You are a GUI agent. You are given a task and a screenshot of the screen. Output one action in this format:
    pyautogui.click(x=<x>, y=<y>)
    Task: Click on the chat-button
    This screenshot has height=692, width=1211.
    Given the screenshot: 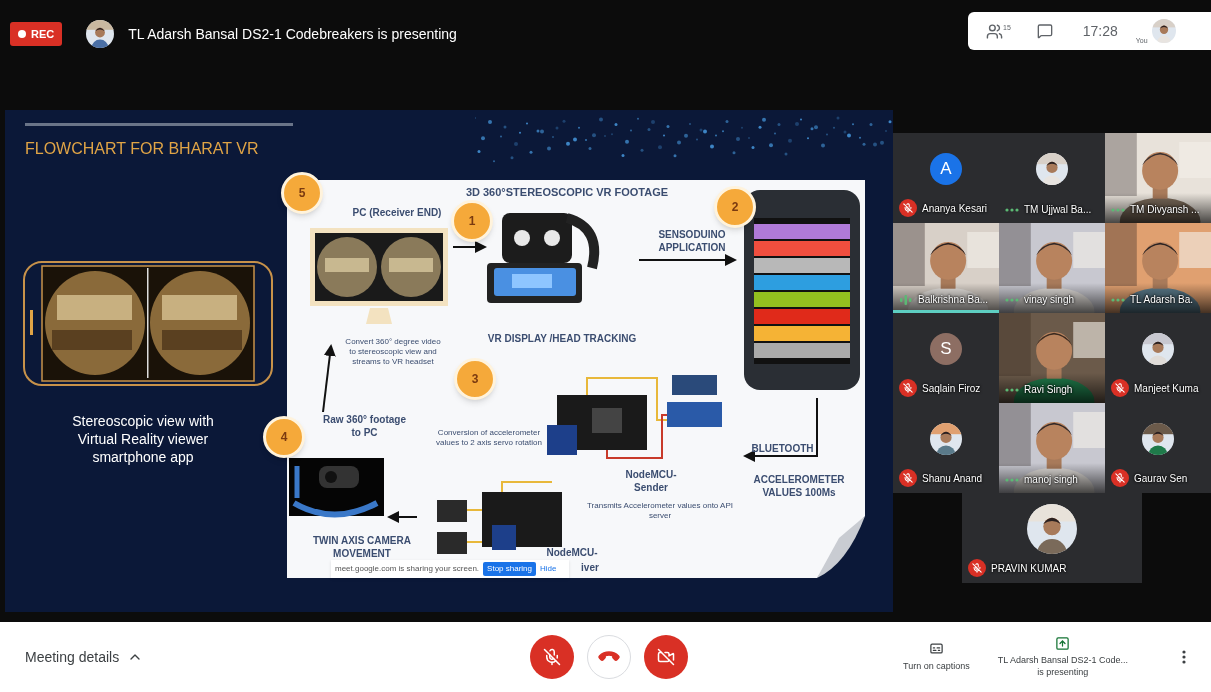 What is the action you would take?
    pyautogui.click(x=1044, y=31)
    